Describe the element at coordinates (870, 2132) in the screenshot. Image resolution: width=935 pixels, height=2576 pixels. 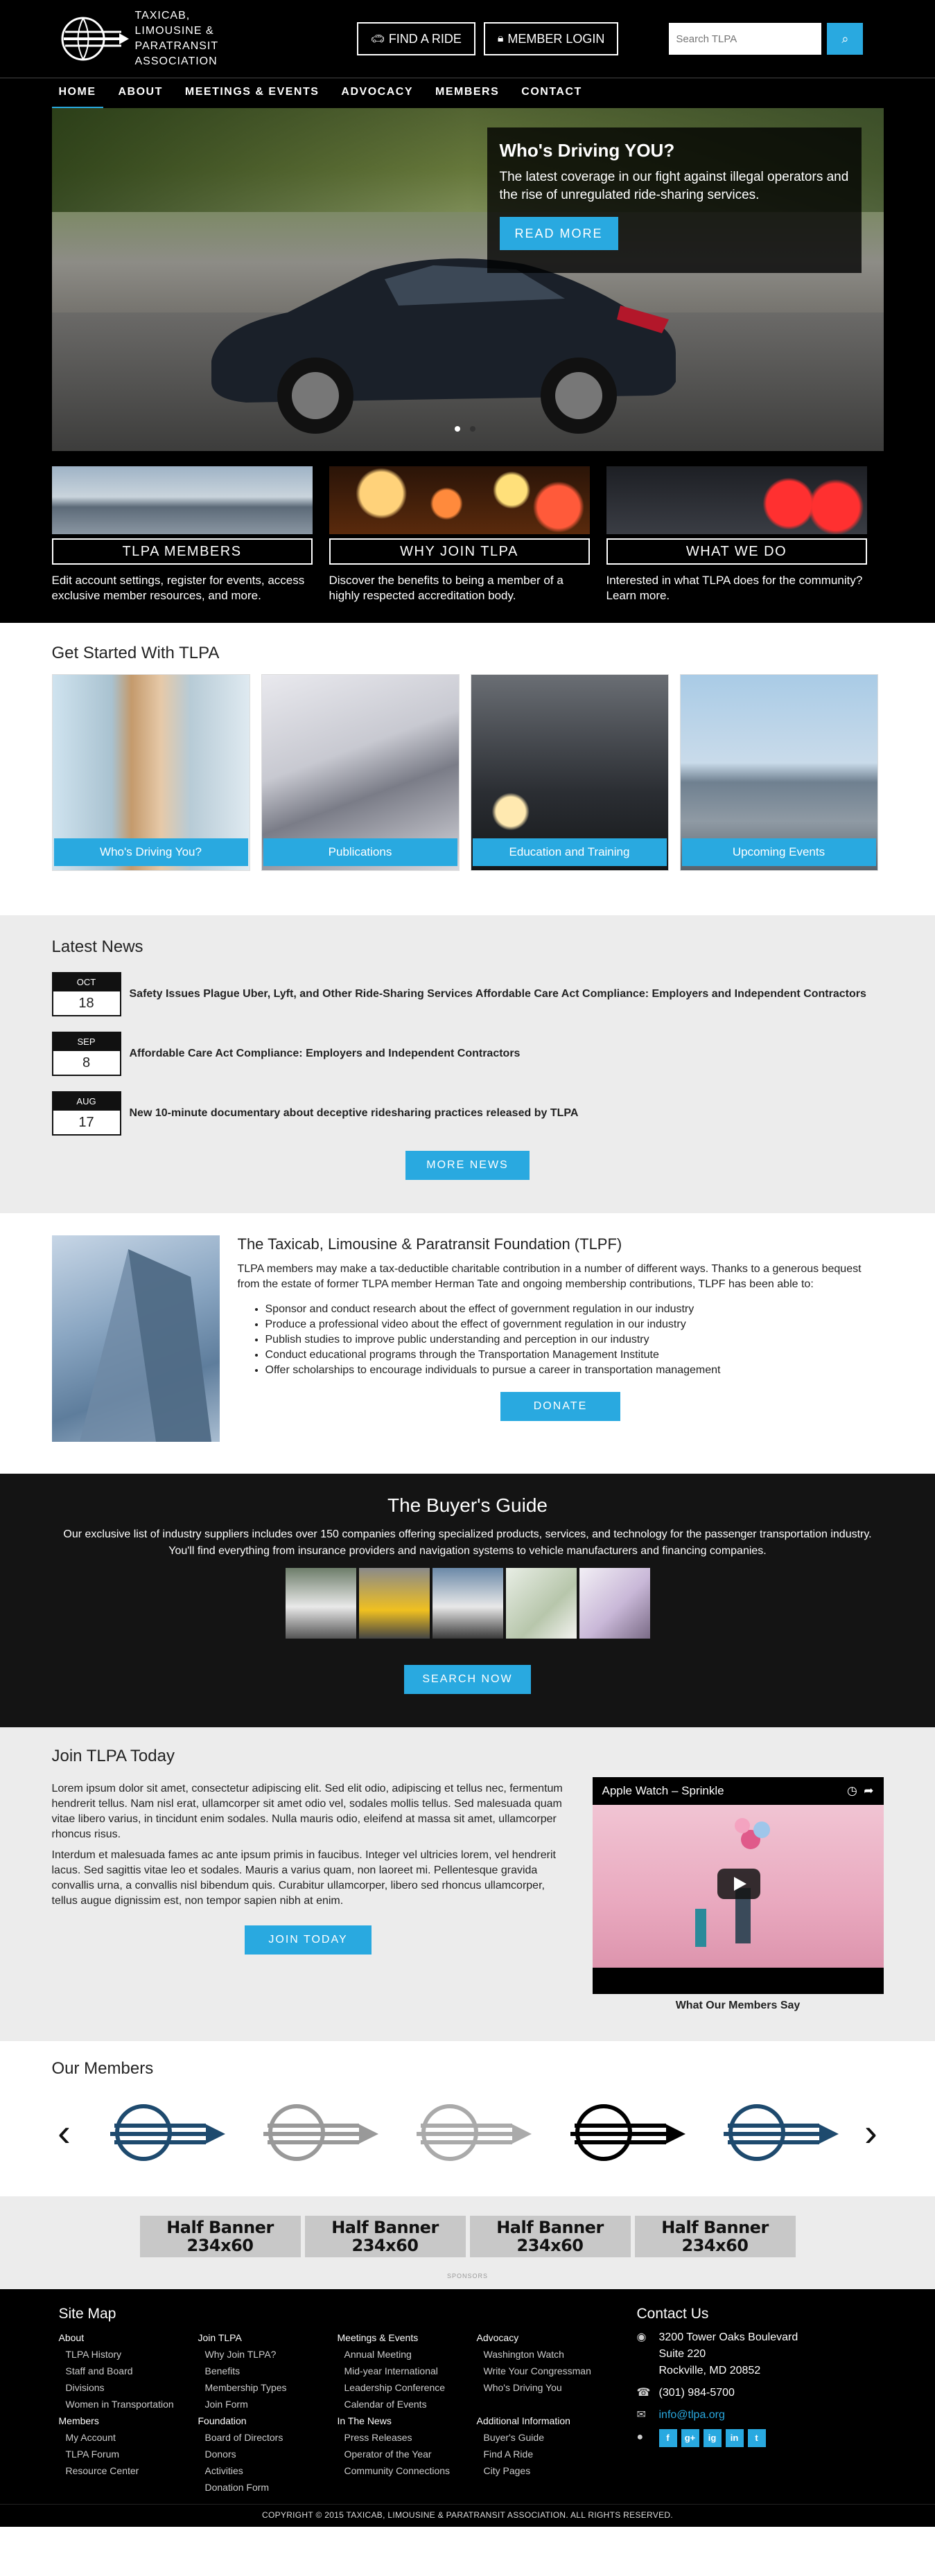
I see `chevron-right-icon: ›` at that location.